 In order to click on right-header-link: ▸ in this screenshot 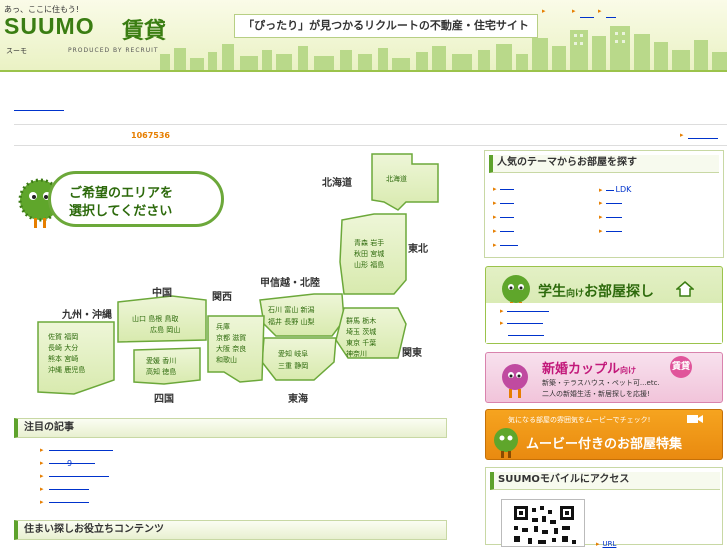, I will do `click(699, 135)`.